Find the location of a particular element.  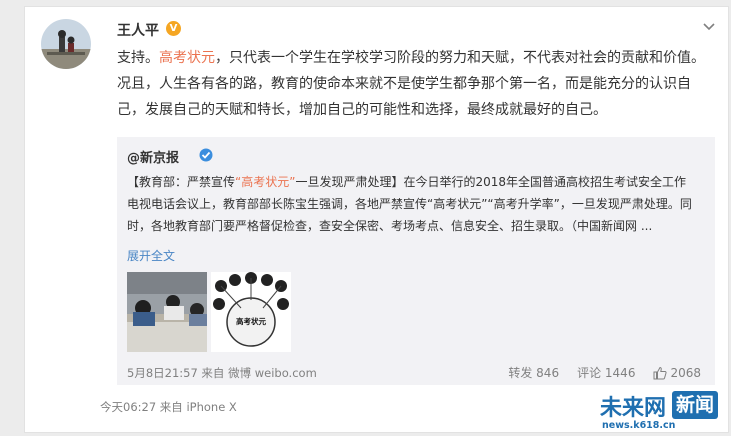

quoted-stats: 转发 846 评论 1446 2068 is located at coordinates (604, 372).